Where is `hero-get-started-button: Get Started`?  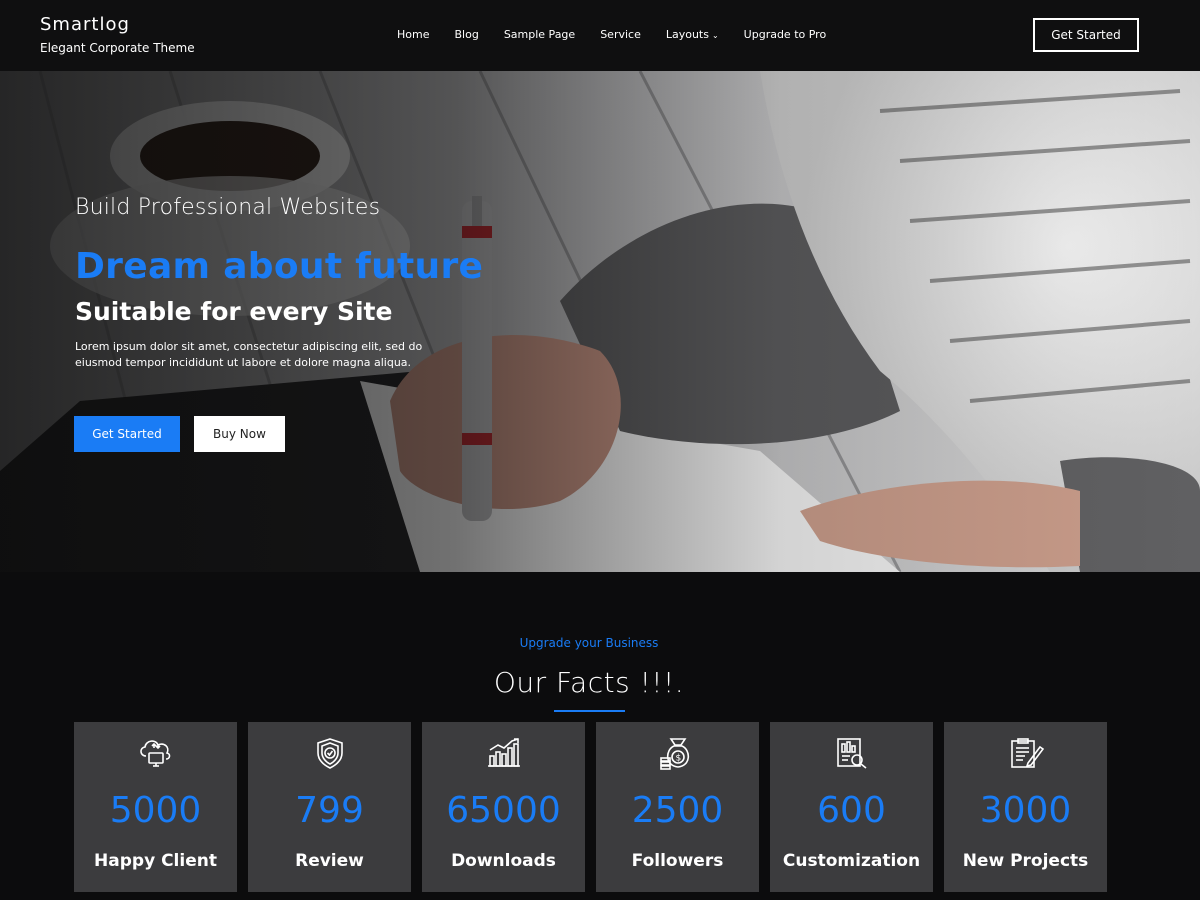 hero-get-started-button: Get Started is located at coordinates (127, 434).